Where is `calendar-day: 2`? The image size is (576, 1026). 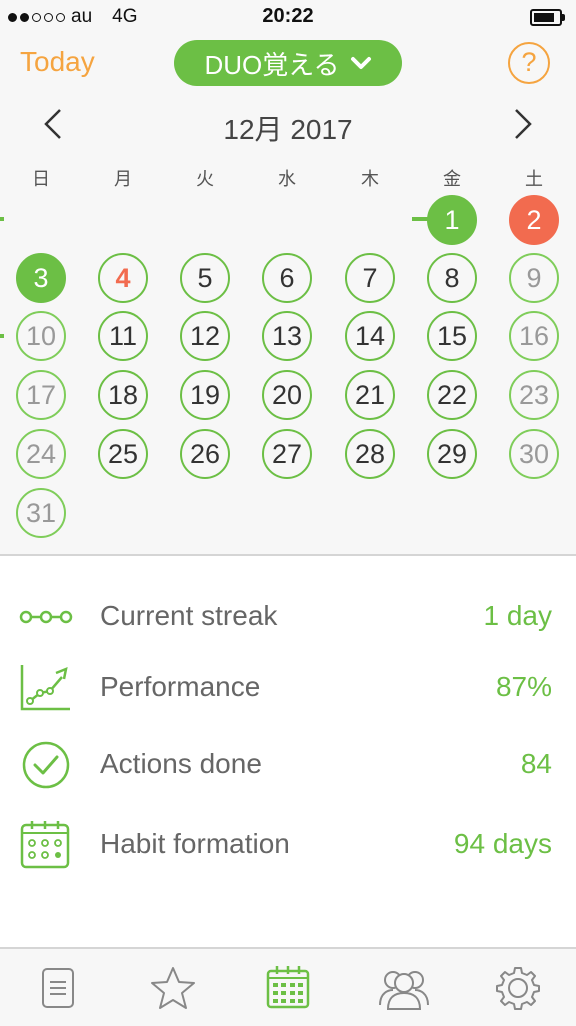
calendar-day: 2 is located at coordinates (534, 220).